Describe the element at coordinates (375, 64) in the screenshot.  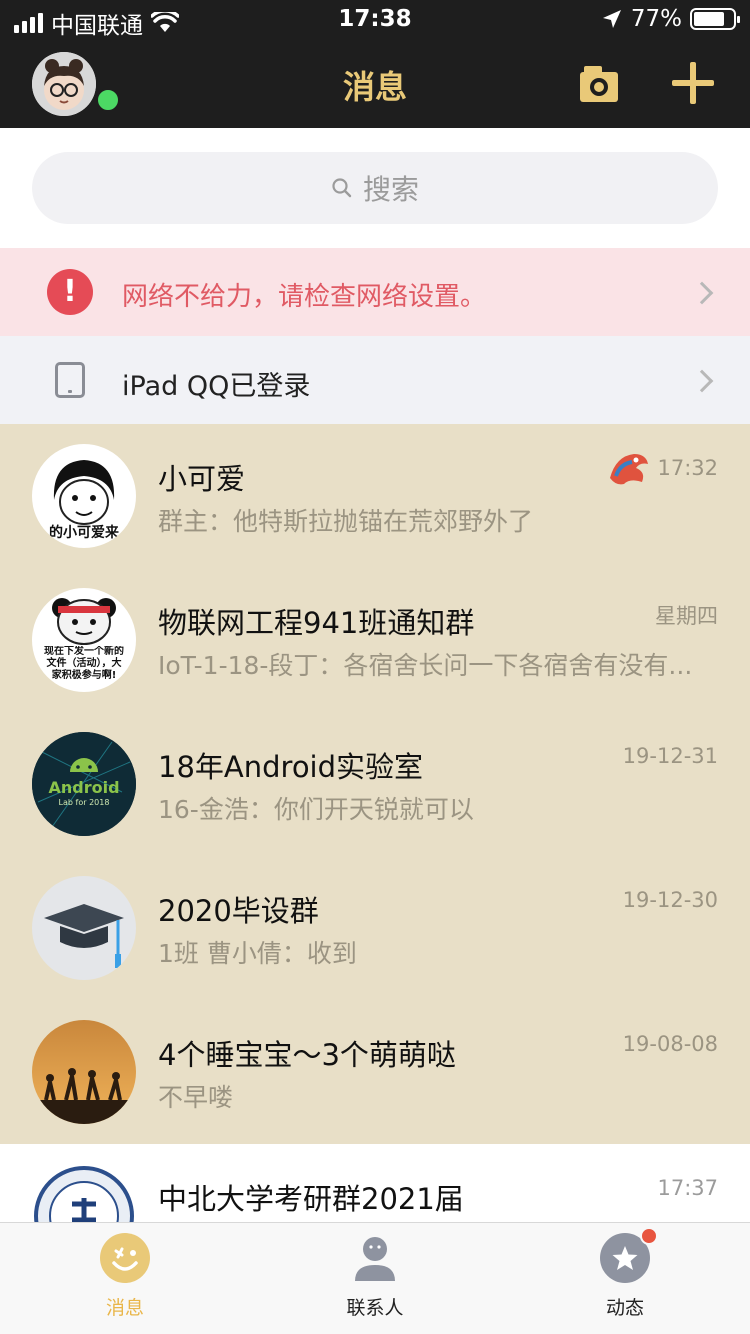
I see `top-bar: 中国联通 17:38 77% 消息` at that location.